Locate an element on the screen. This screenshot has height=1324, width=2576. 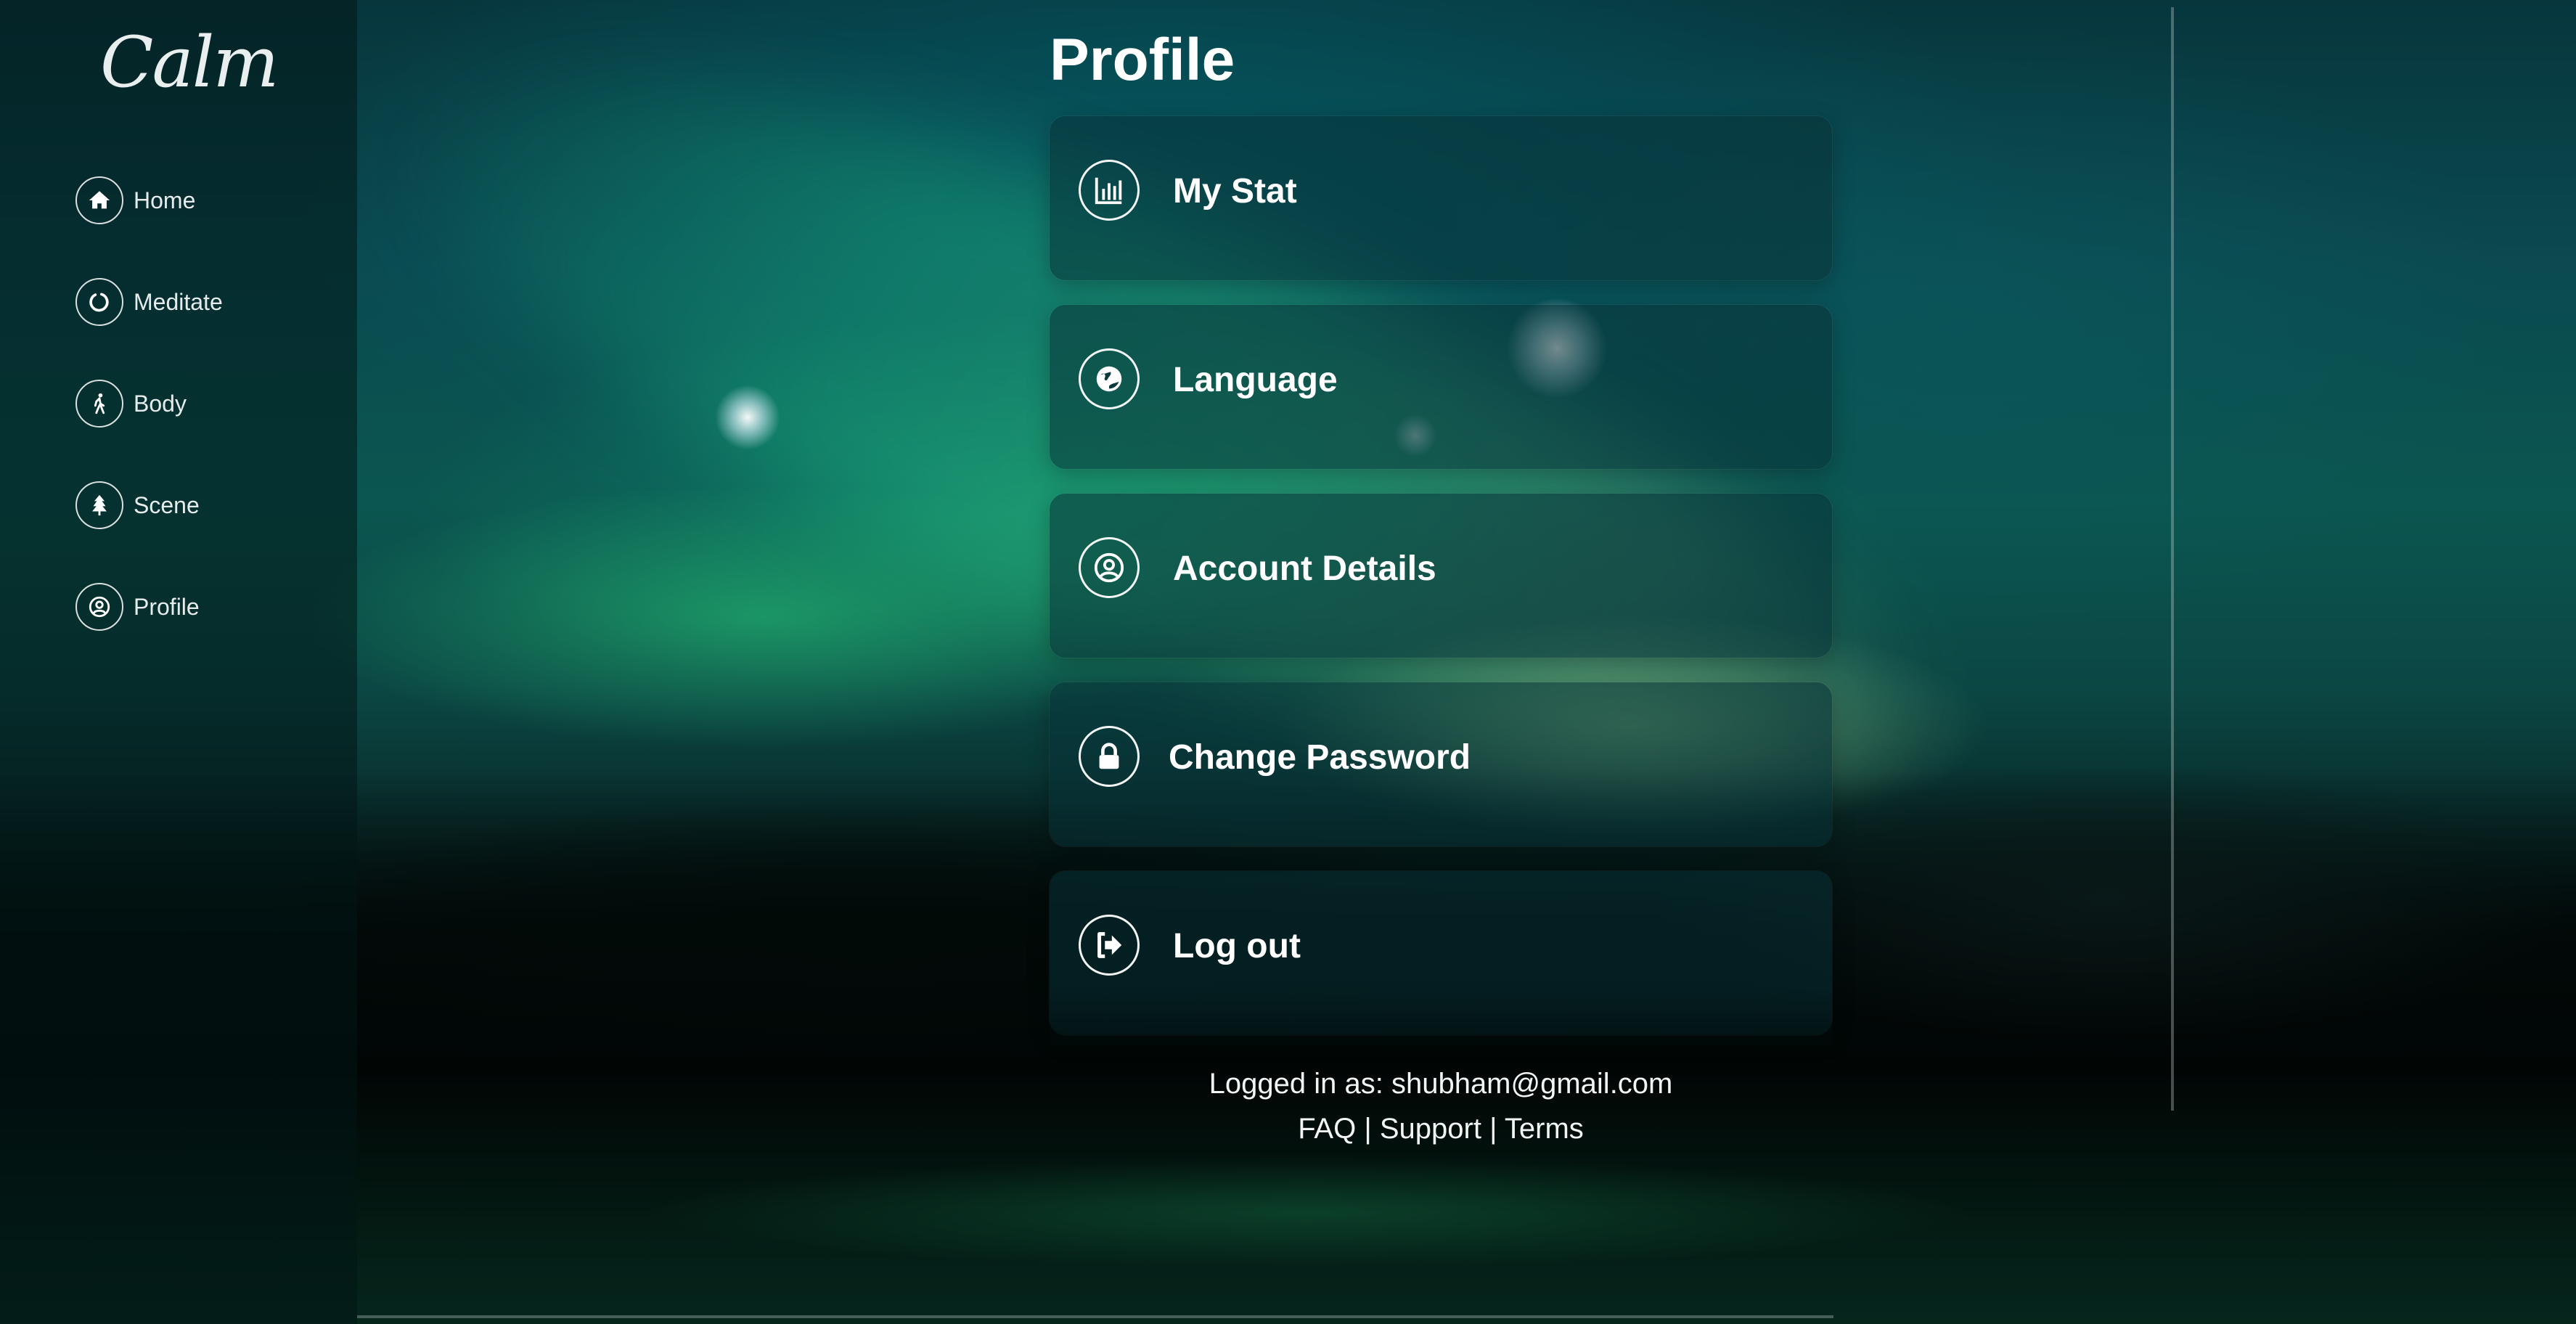
sidebar: Calm Home Meditate Body Scene Profile is located at coordinates (179, 662).